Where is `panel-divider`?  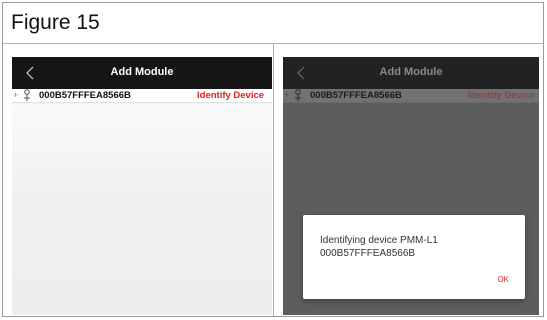 panel-divider is located at coordinates (273, 179).